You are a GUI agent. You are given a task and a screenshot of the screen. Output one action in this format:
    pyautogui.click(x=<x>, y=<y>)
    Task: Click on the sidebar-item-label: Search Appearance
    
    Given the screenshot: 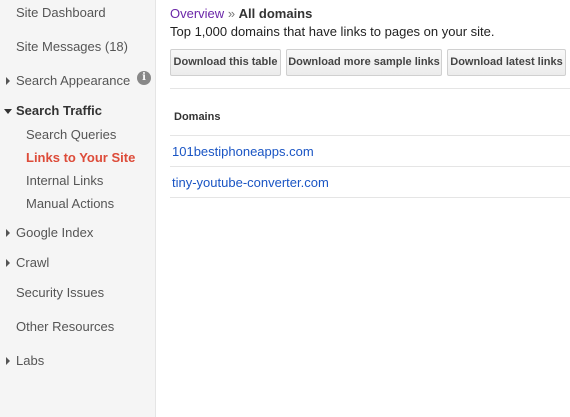 What is the action you would take?
    pyautogui.click(x=73, y=80)
    